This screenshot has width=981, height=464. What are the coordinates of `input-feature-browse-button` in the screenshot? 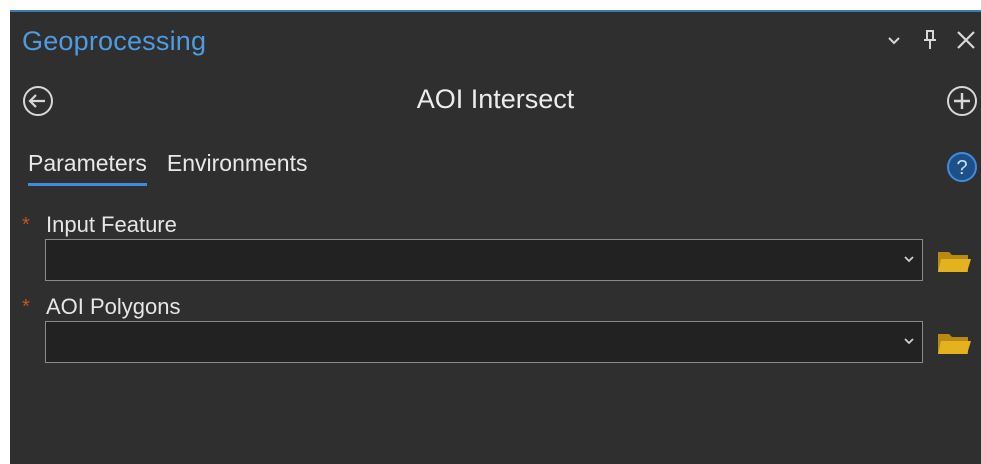 It's located at (954, 261).